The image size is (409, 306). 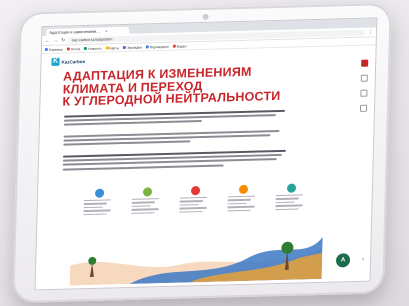 I want to click on site-logo: K KazCarbon, so click(x=68, y=61).